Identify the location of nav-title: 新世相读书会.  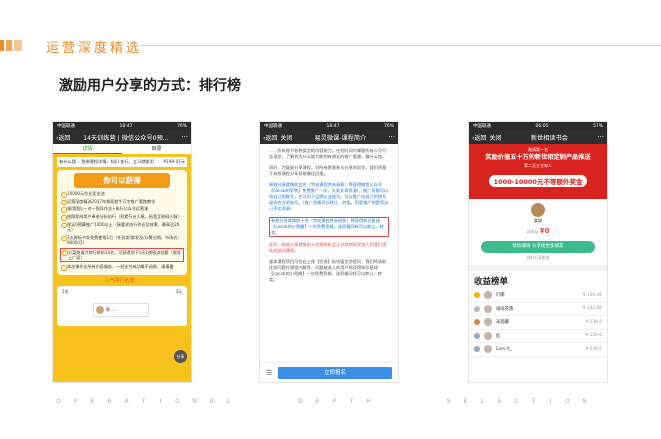
(549, 138).